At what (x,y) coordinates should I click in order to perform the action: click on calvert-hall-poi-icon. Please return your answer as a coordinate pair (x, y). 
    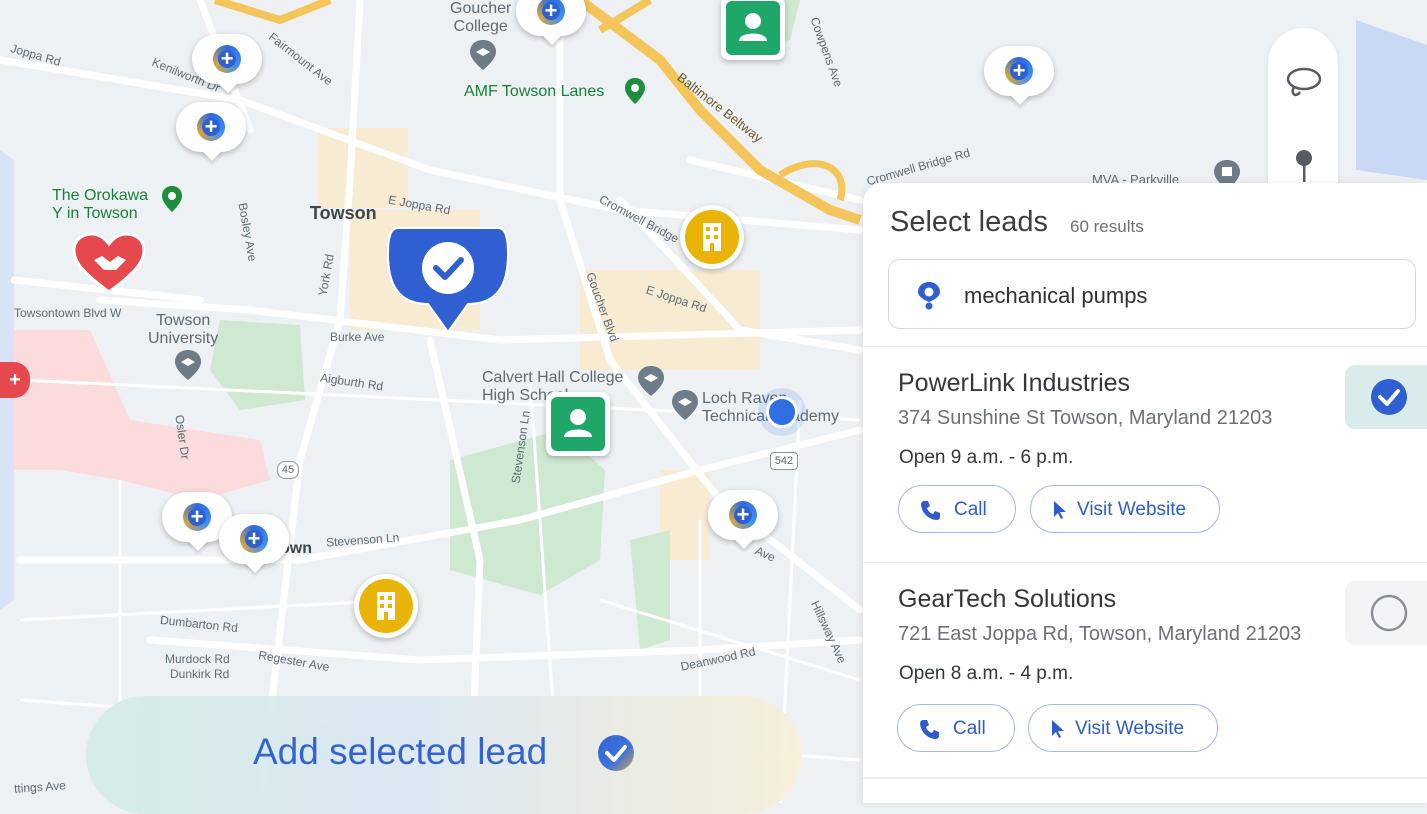
    Looking at the image, I should click on (651, 381).